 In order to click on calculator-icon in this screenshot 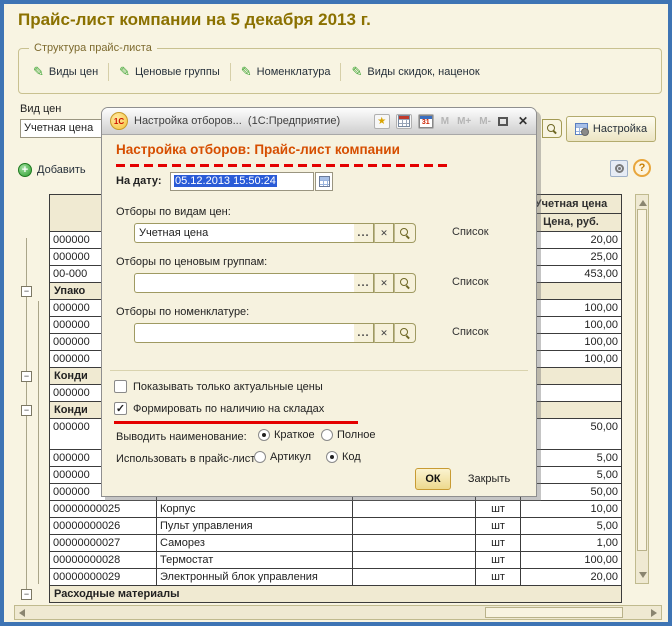, I will do `click(403, 121)`.